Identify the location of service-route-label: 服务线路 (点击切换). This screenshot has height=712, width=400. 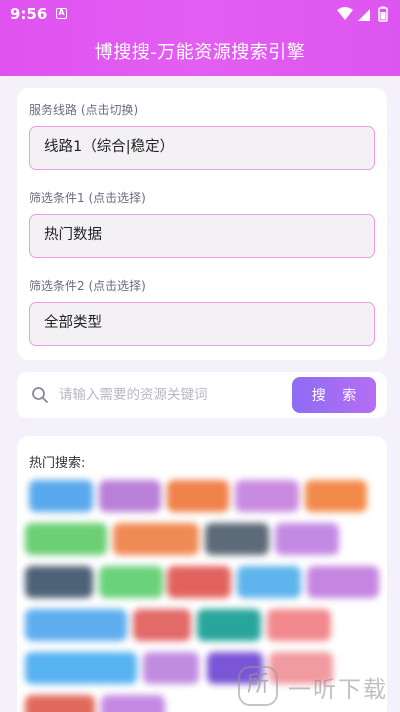
(84, 110).